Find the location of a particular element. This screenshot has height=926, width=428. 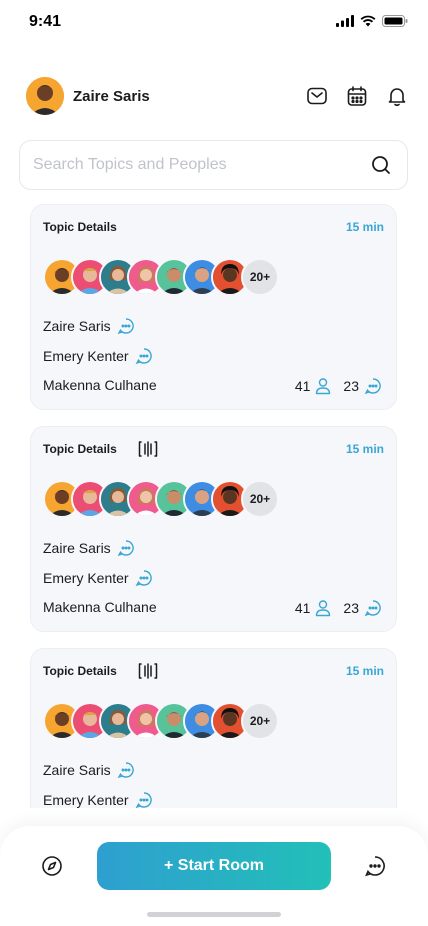

bottom-bar: + Start Room is located at coordinates (214, 876).